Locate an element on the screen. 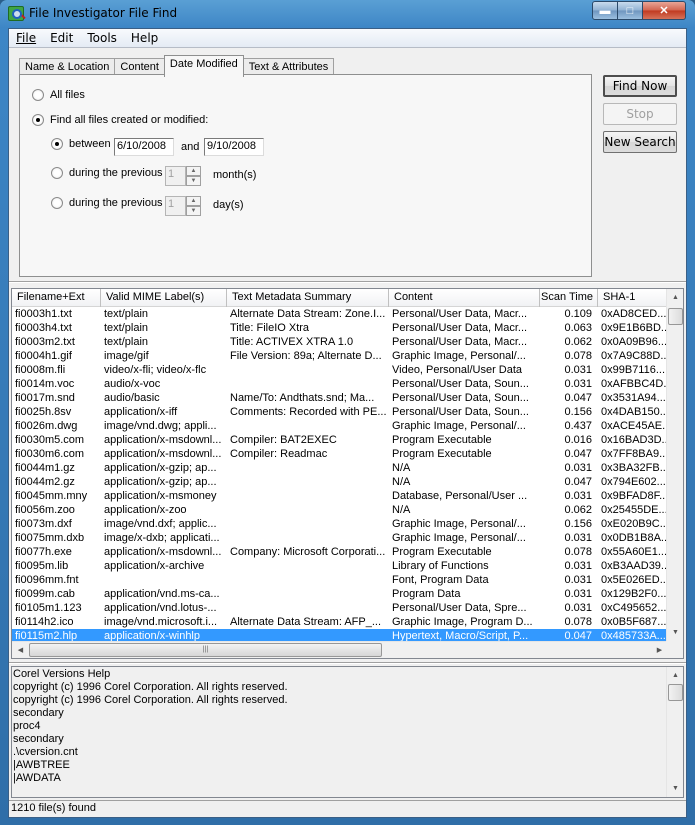 This screenshot has width=695, height=825. find-now-button: Find Now is located at coordinates (640, 86).